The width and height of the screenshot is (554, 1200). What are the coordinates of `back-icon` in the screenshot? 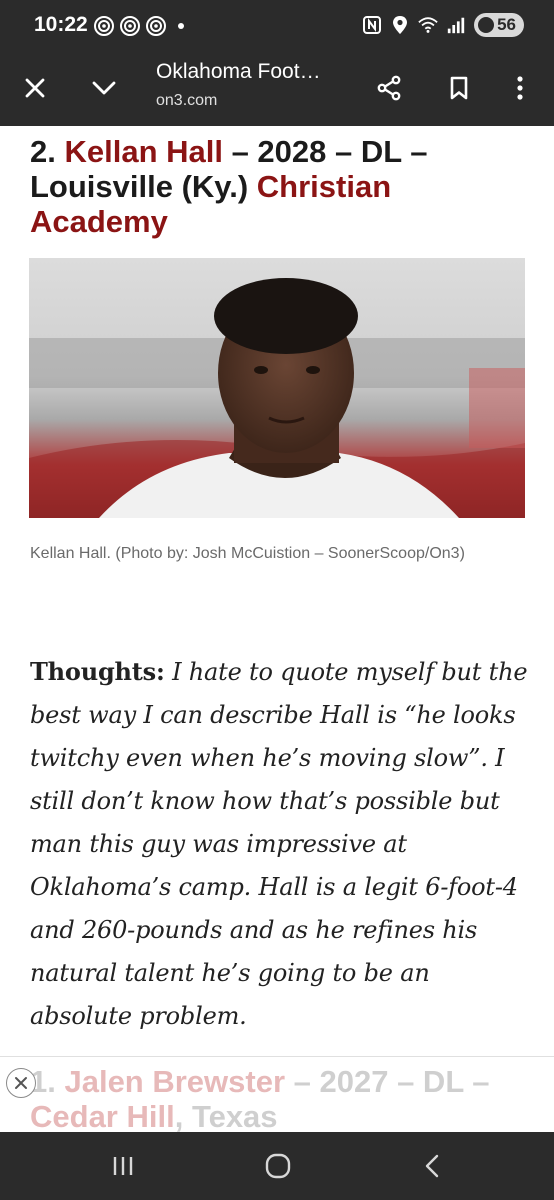 It's located at (432, 1166).